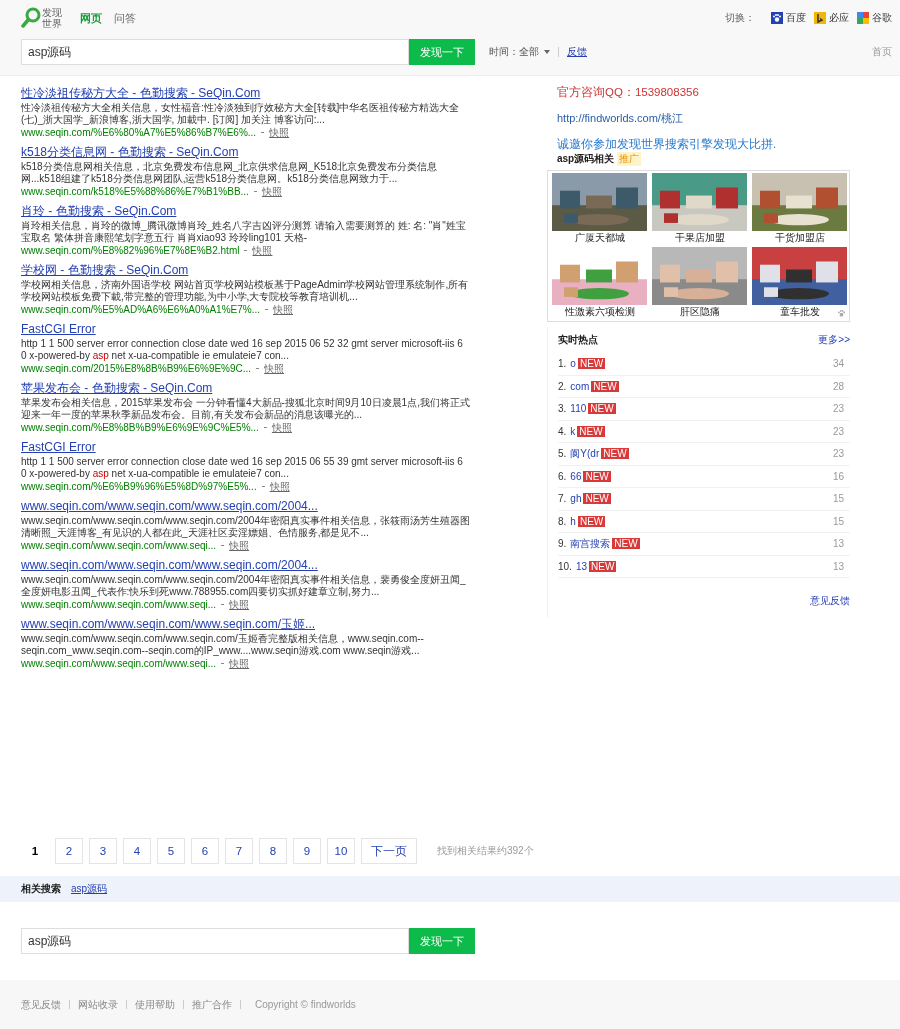 This screenshot has height=1029, width=900. Describe the element at coordinates (839, 18) in the screenshot. I see `engine-link: 必应` at that location.